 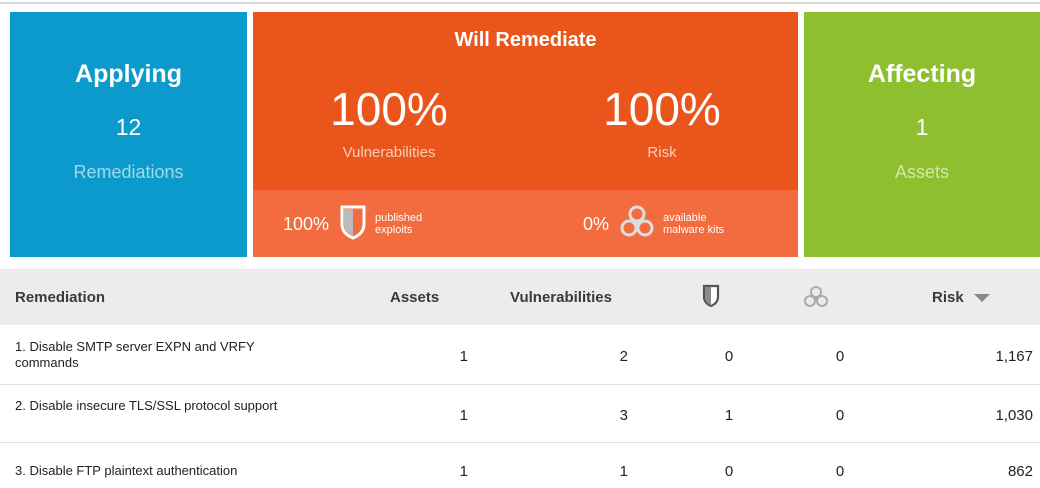 I want to click on remediation-name-line1: 1. Disable SMTP server EXPN and VRFY, so click(x=135, y=346).